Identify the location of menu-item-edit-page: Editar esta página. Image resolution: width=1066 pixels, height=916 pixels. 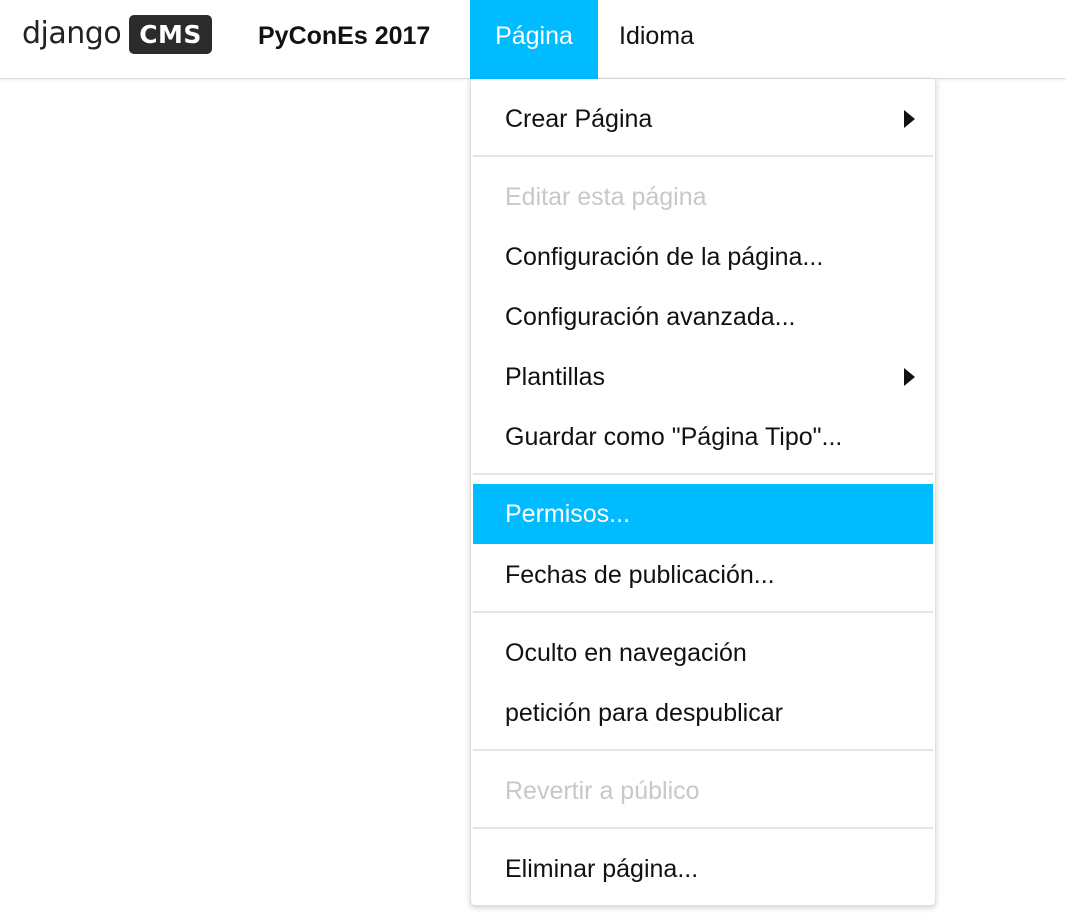
(703, 197).